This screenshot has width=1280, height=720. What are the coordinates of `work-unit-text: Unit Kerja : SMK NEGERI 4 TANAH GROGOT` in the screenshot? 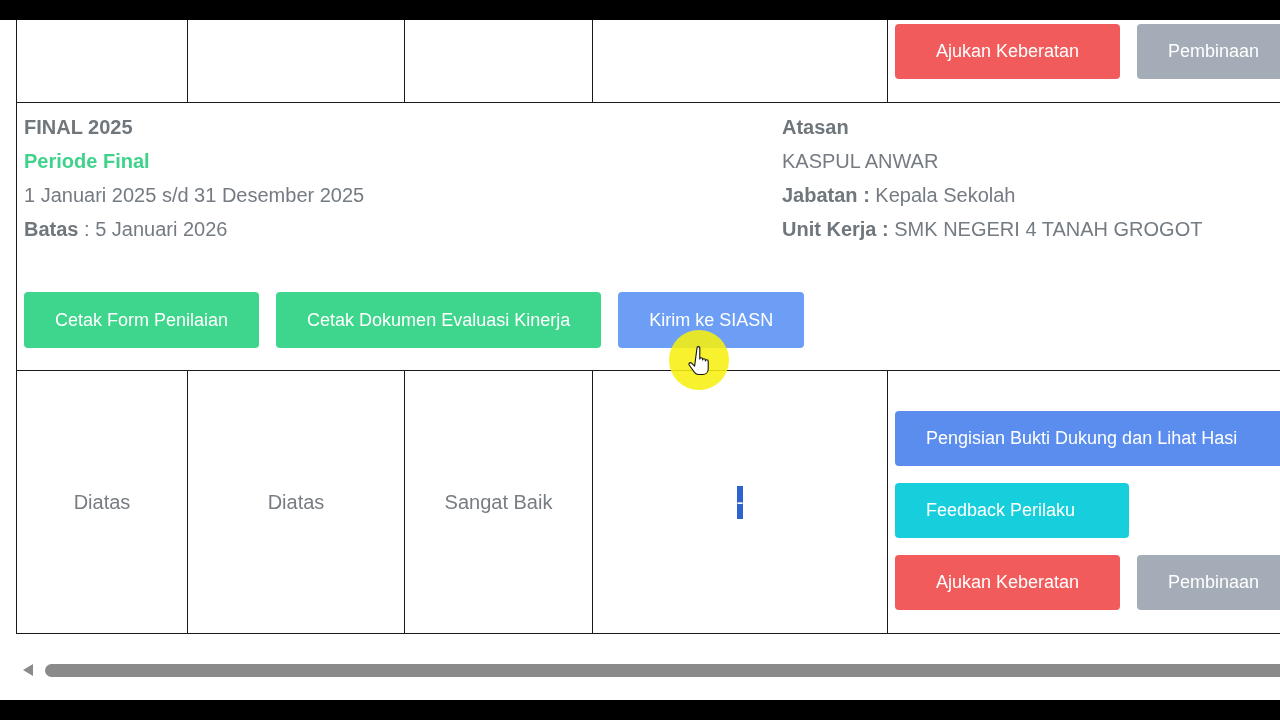 It's located at (992, 229).